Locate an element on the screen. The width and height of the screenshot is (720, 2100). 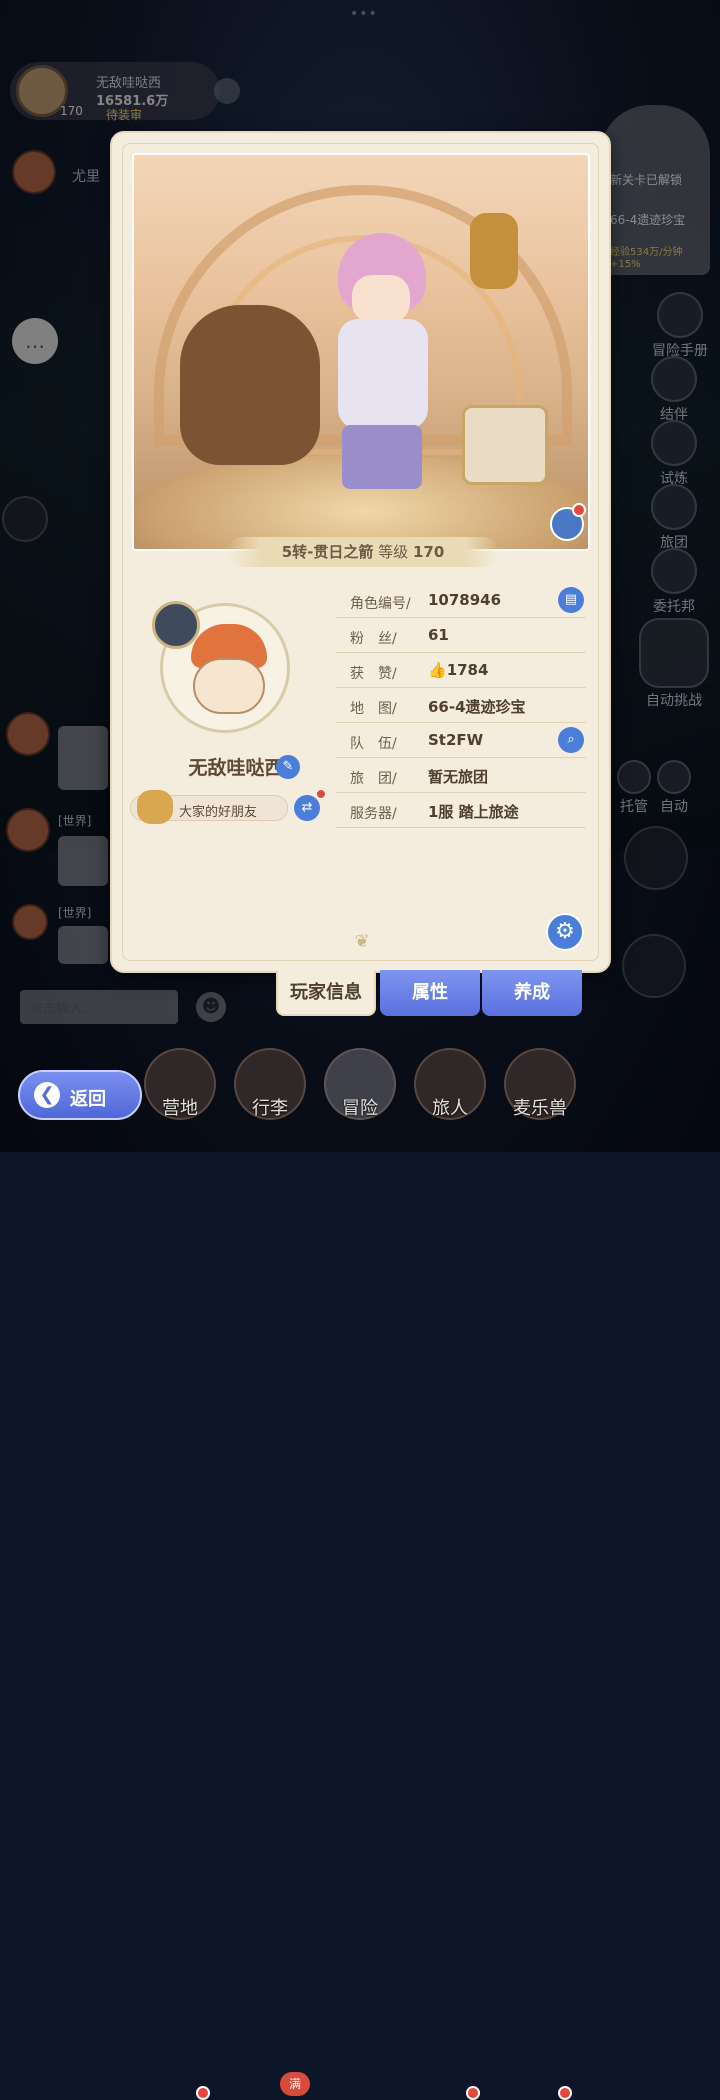
copy-id-icon: ▤ is located at coordinates (571, 600).